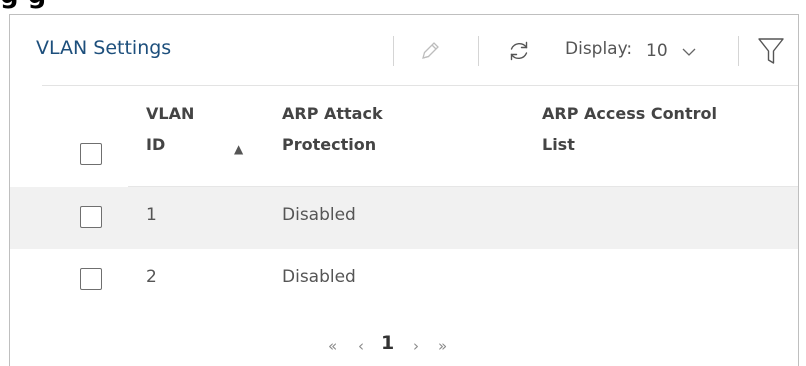 Image resolution: width=806 pixels, height=366 pixels. Describe the element at coordinates (519, 51) in the screenshot. I see `refresh-icon` at that location.